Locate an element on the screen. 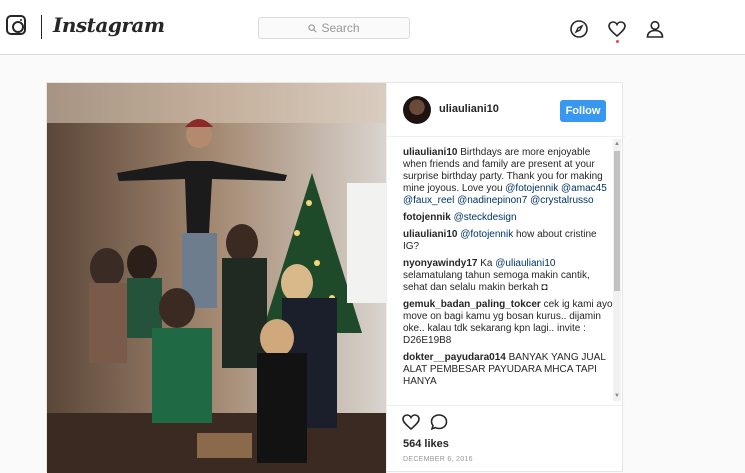 This screenshot has height=473, width=745. mention-link: @crystalrusso is located at coordinates (562, 200).